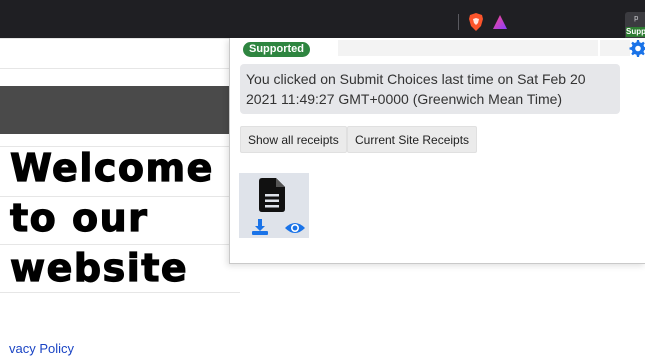 This screenshot has height=356, width=645. Describe the element at coordinates (468, 48) in the screenshot. I see `header-strip` at that location.